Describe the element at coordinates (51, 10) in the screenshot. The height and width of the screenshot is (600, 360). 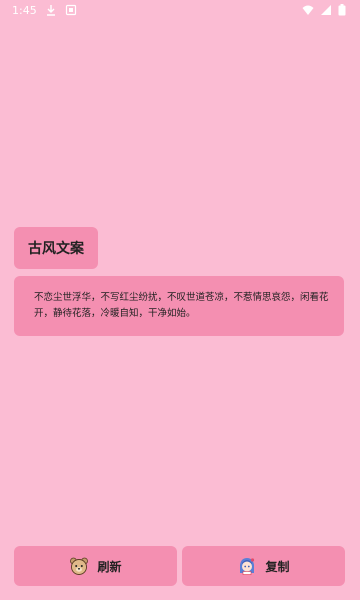
I see `download-icon` at that location.